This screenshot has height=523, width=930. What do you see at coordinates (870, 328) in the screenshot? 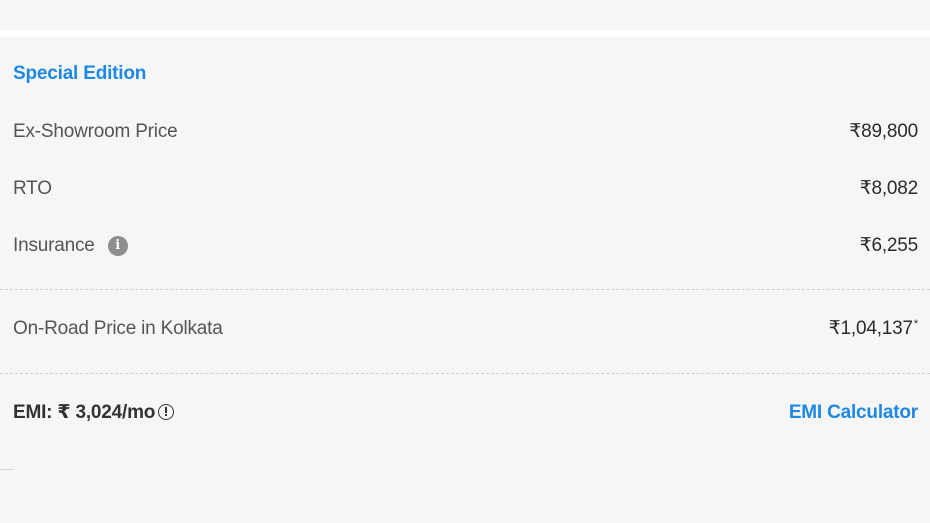
I see `on-road-price-value: ₹1,04,137` at bounding box center [870, 328].